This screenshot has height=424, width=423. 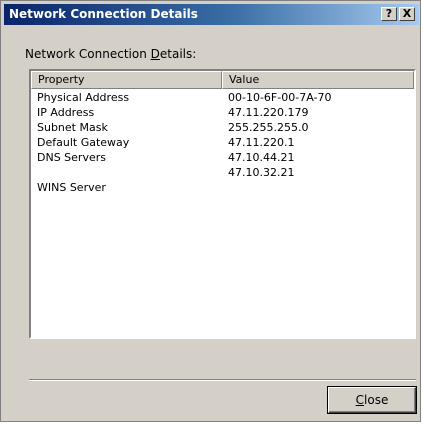 What do you see at coordinates (222, 127) in the screenshot?
I see `table-row: Subnet Mask 255.255.255.0` at bounding box center [222, 127].